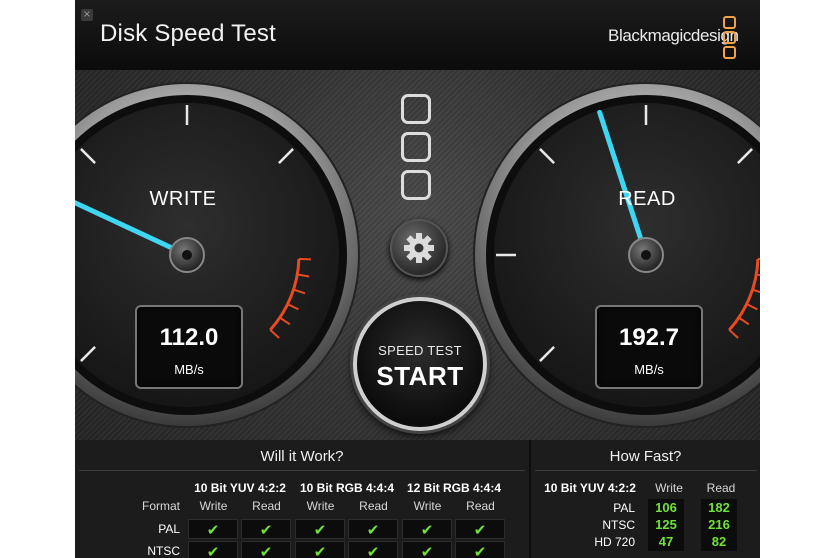 This screenshot has height=558, width=834. Describe the element at coordinates (666, 525) in the screenshot. I see `how-fast-write-value: 125` at that location.